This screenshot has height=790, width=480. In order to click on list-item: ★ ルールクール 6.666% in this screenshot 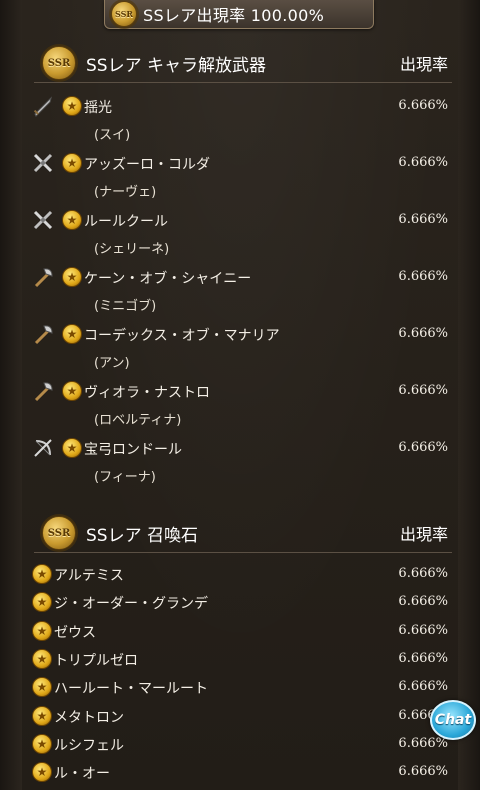, I will do `click(240, 220)`.